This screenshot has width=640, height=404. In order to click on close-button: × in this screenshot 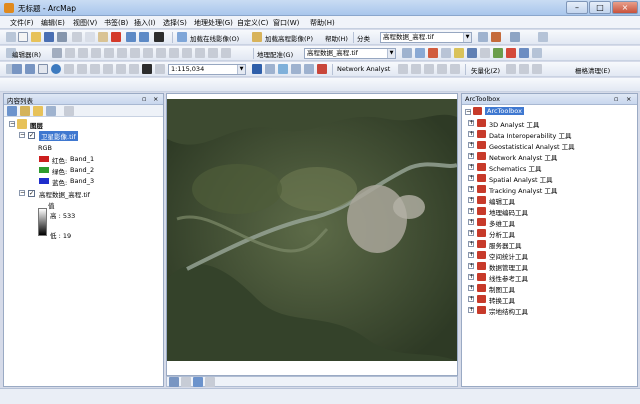, I will do `click(625, 7)`.